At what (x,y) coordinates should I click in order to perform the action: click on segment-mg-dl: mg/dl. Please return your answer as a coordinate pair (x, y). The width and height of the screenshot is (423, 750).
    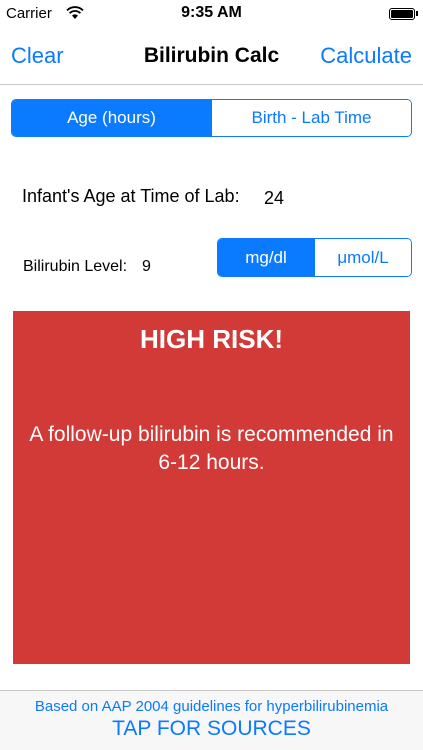
    Looking at the image, I should click on (266, 257).